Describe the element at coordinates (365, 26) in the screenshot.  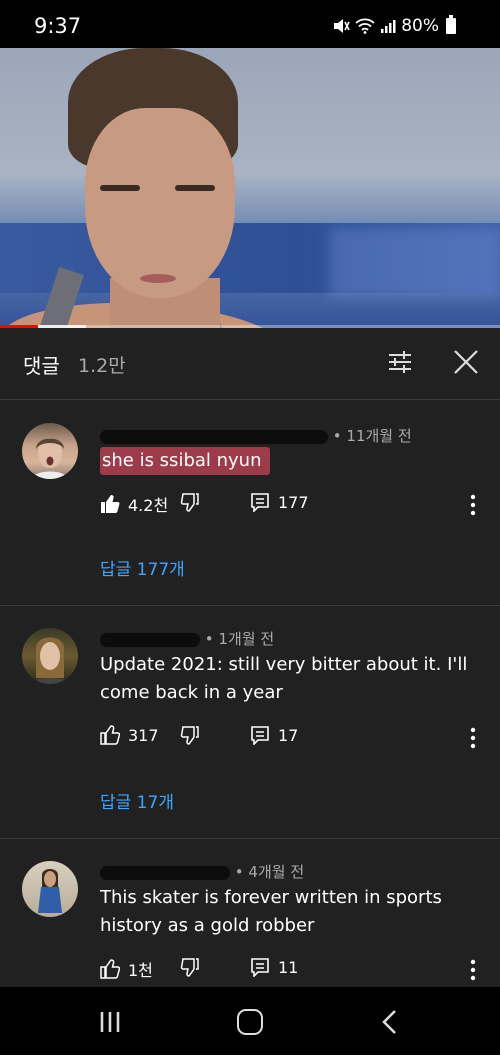
I see `wifi-icon` at that location.